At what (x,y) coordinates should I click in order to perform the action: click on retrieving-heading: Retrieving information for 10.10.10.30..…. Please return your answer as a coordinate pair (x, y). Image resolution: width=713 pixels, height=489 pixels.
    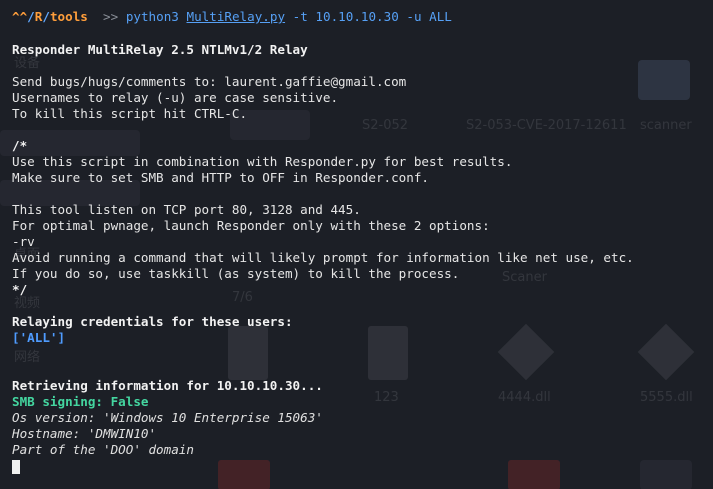
    Looking at the image, I should click on (167, 385).